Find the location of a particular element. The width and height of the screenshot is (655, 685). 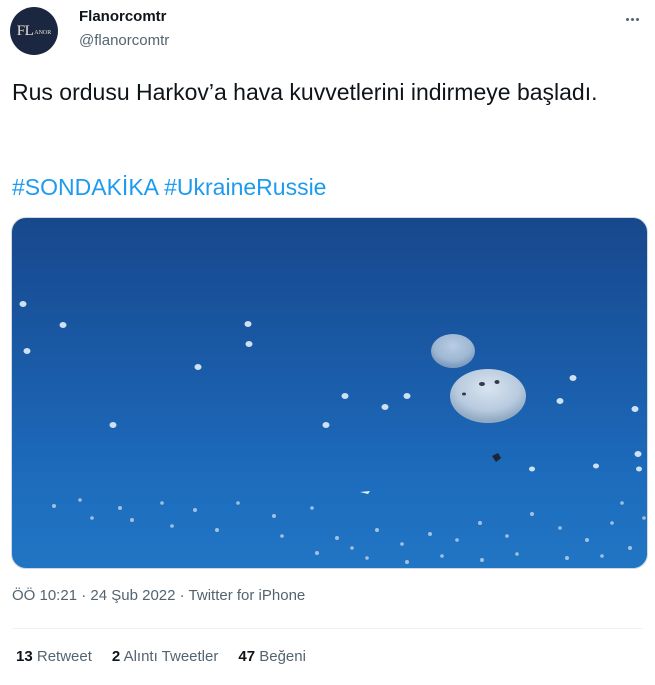

avatar-logo-text: FL is located at coordinates (25, 30).